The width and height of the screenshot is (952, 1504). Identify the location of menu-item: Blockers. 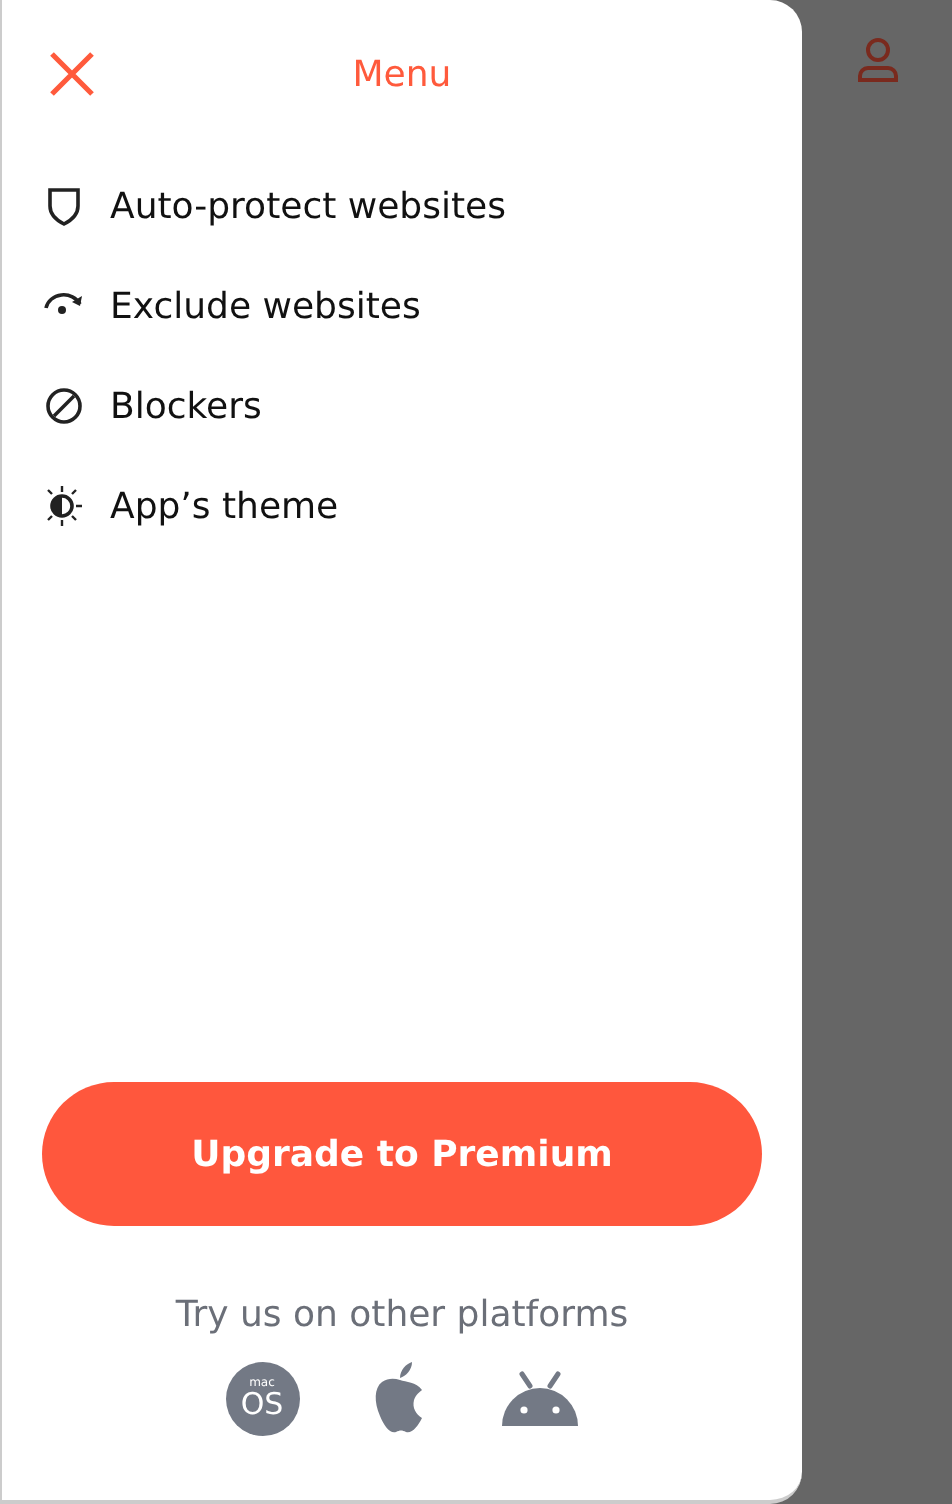
(402, 406).